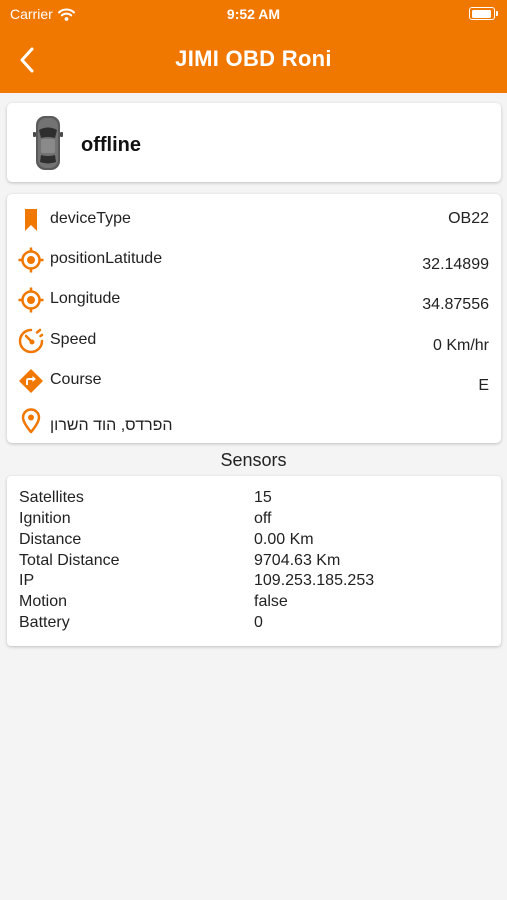 This screenshot has height=900, width=507. Describe the element at coordinates (263, 518) in the screenshot. I see `sensor-value: off` at that location.